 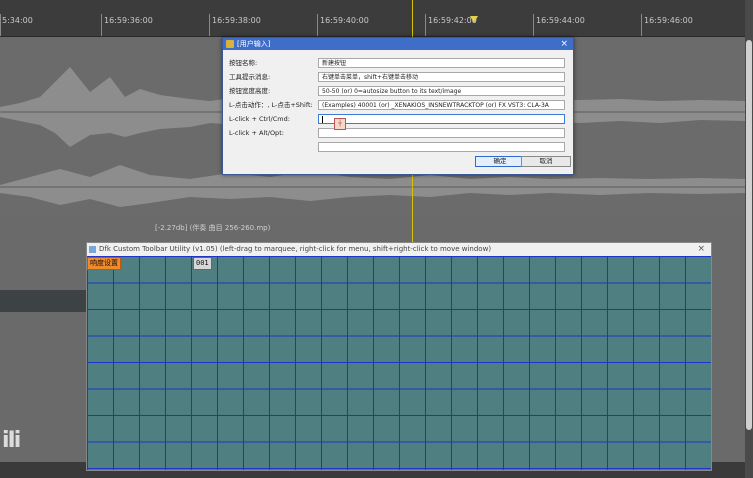 I want to click on ctrl-click-input, so click(x=441, y=119).